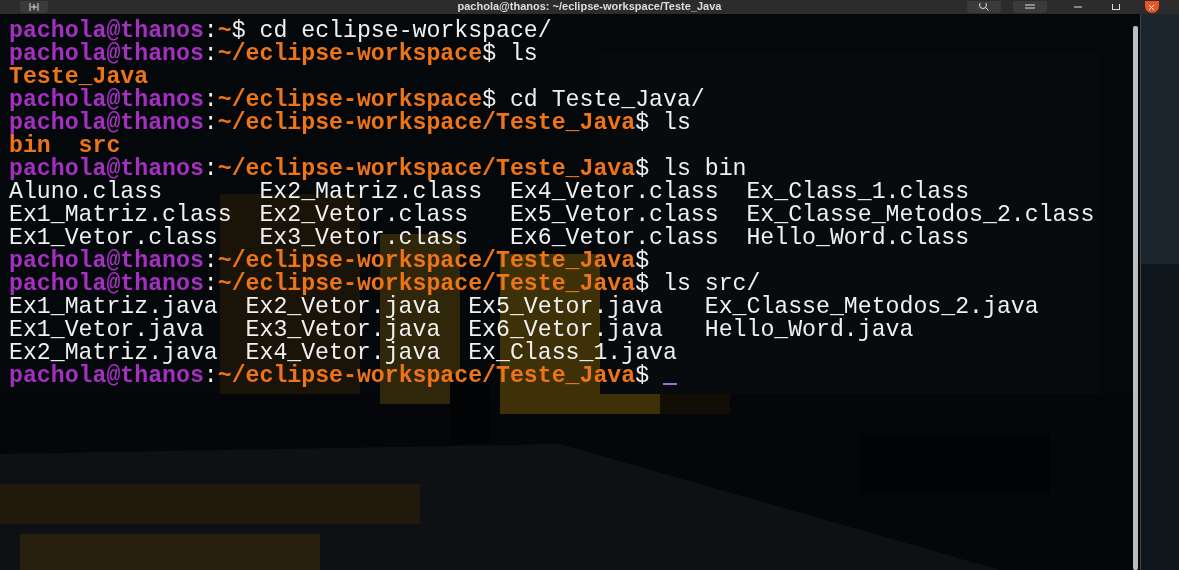  I want to click on menu-button, so click(1030, 7).